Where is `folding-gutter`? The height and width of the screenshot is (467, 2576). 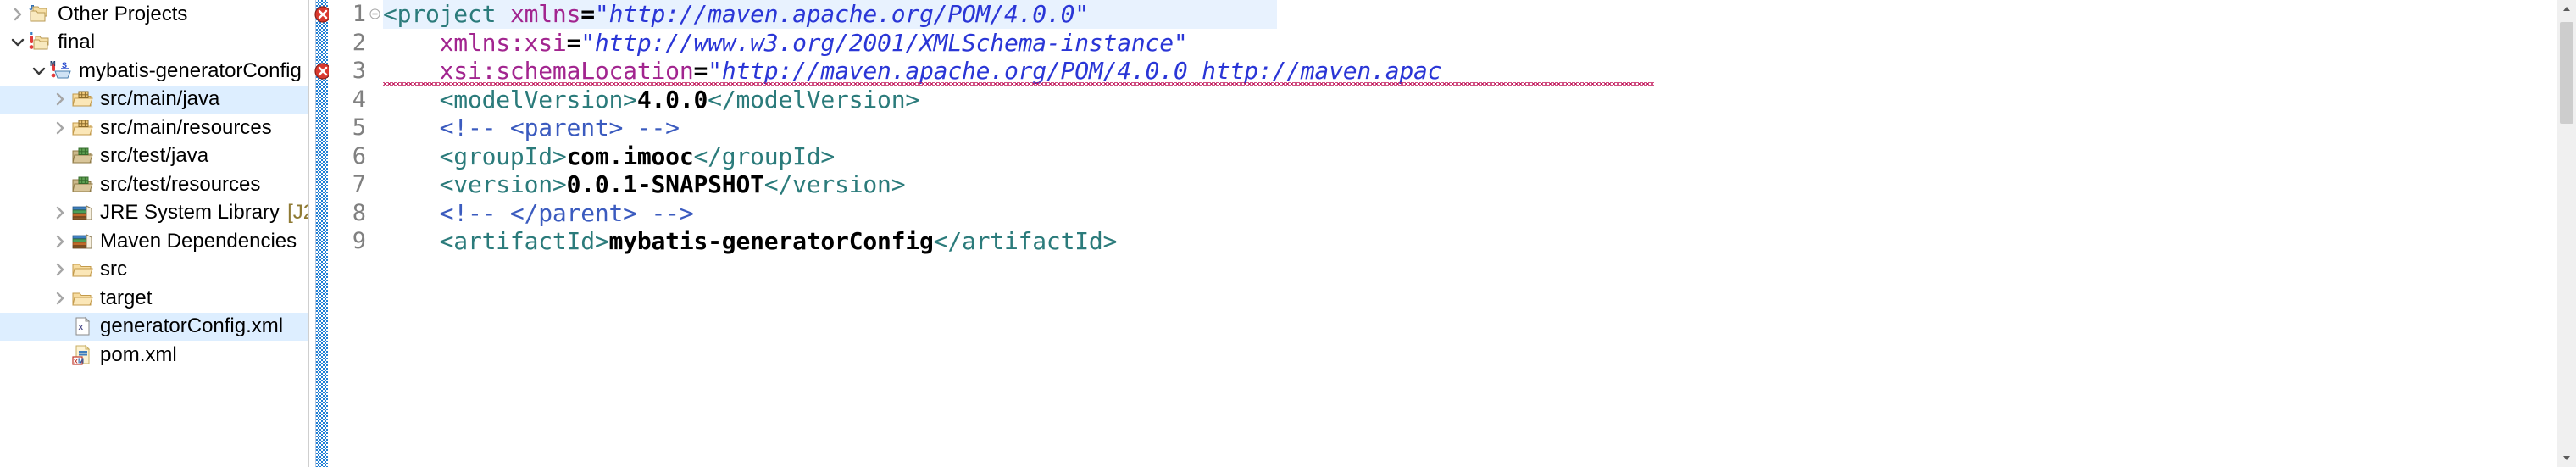 folding-gutter is located at coordinates (375, 233).